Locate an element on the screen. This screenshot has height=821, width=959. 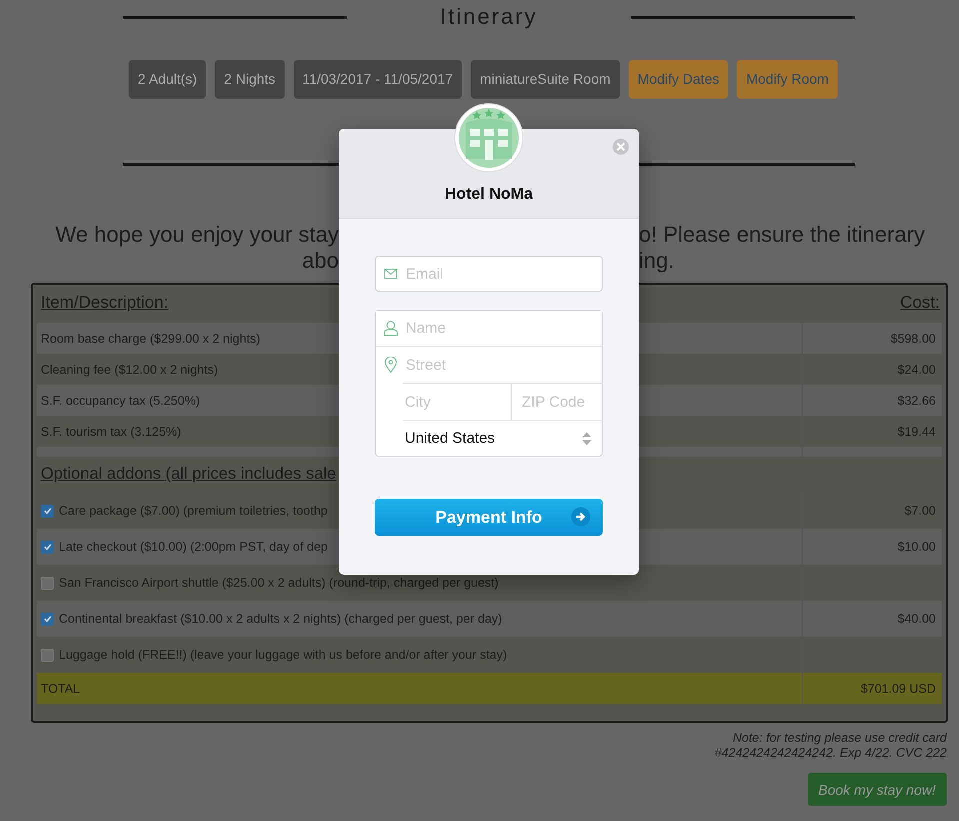
page-title: Itinerary is located at coordinates (489, 17).